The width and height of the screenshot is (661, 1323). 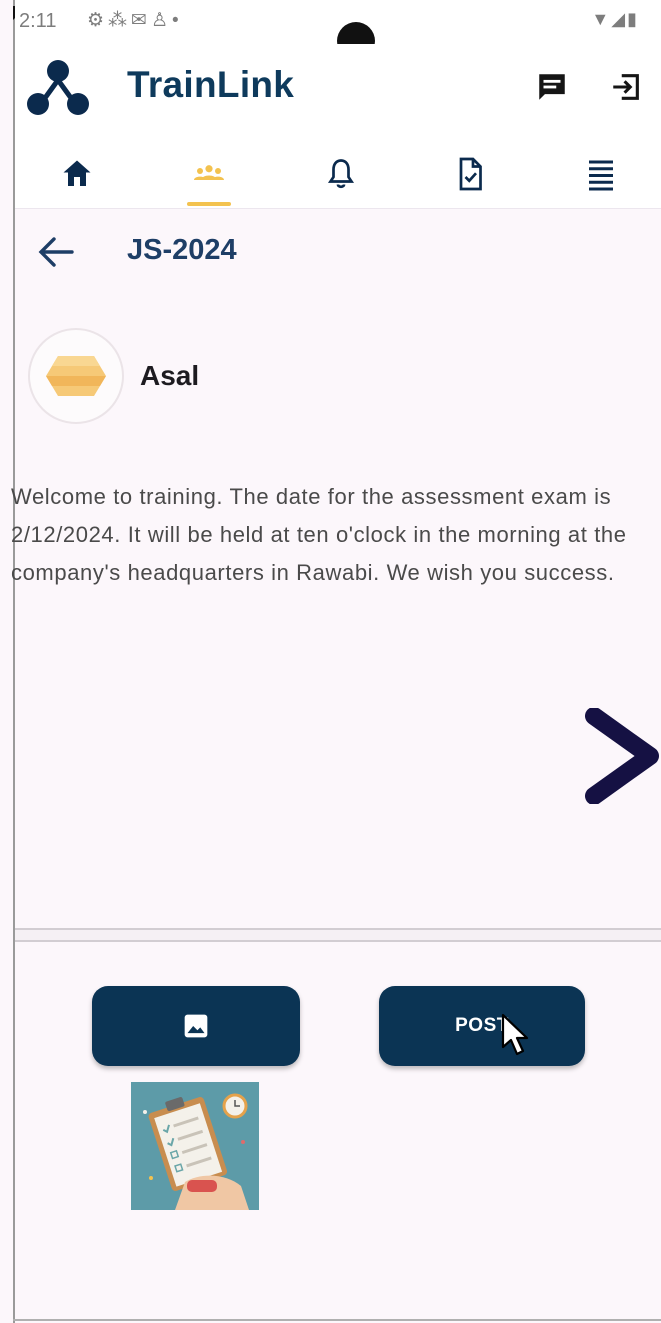 I want to click on author-avatar, so click(x=76, y=376).